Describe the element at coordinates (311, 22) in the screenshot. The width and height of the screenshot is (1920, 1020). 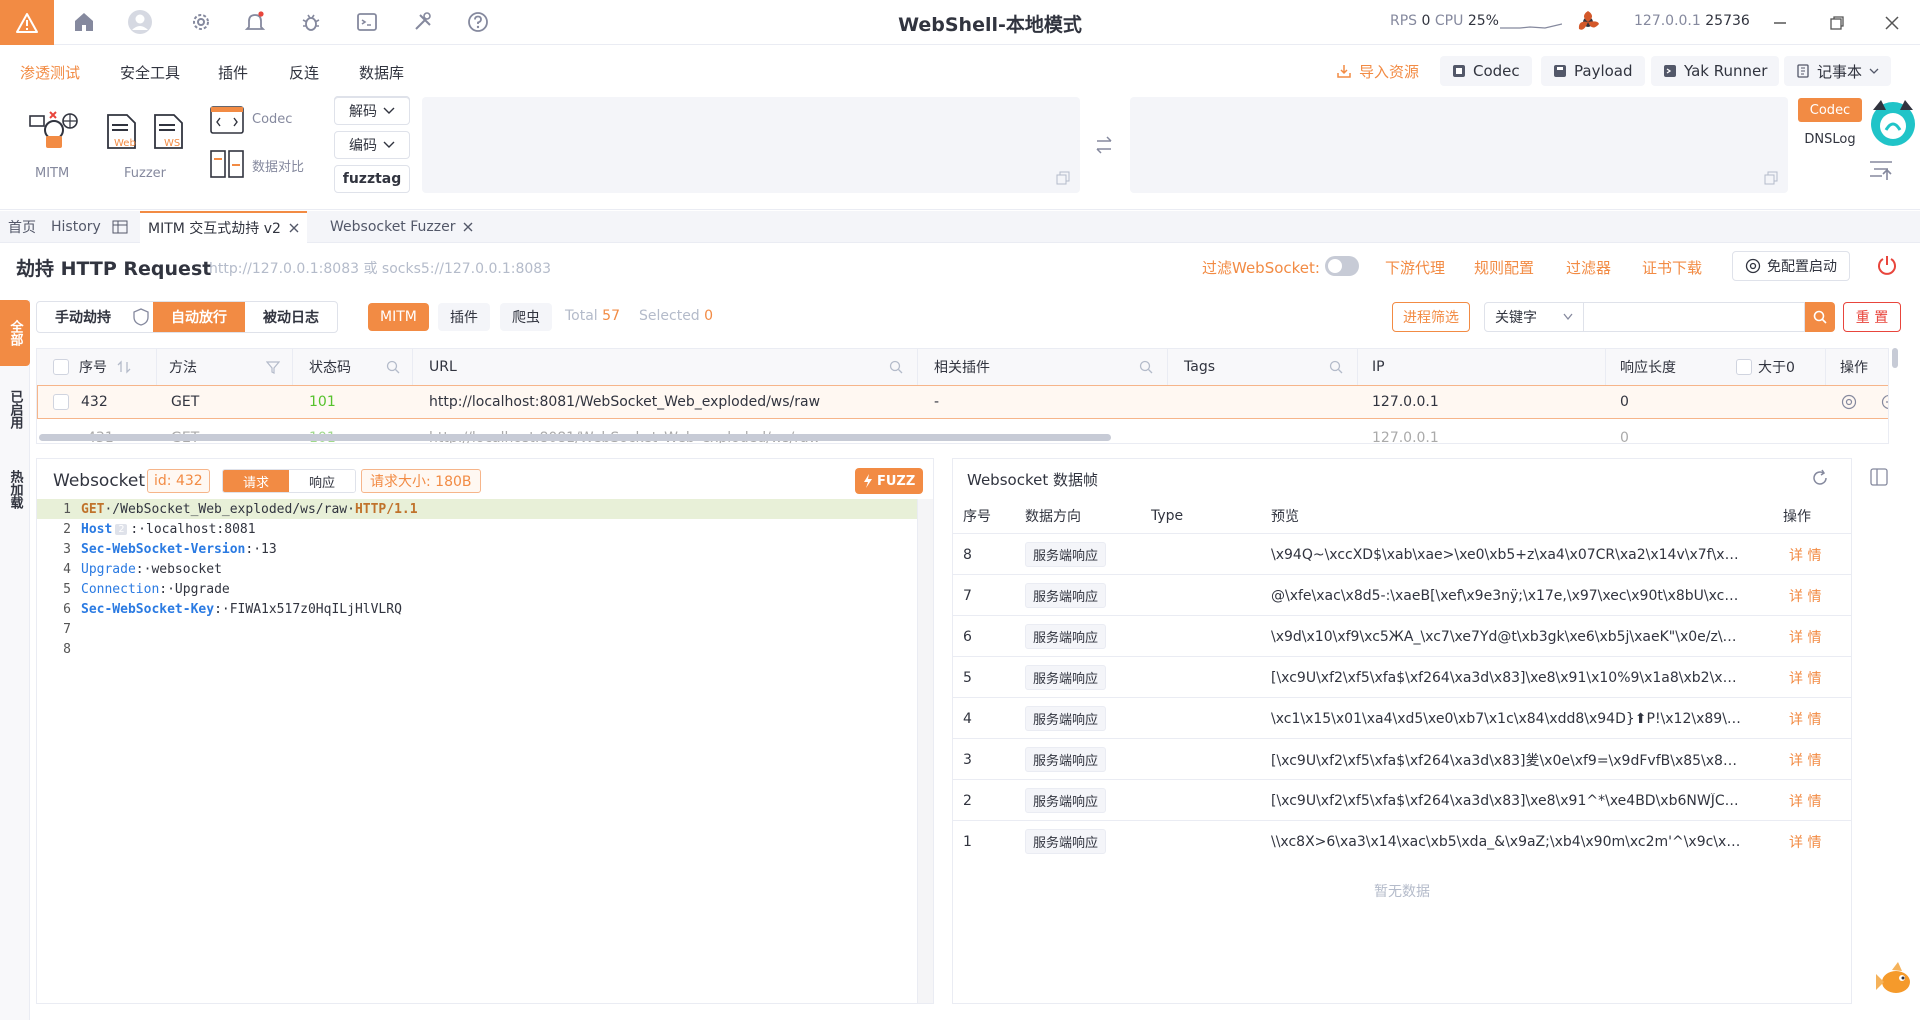
I see `bug-icon` at that location.